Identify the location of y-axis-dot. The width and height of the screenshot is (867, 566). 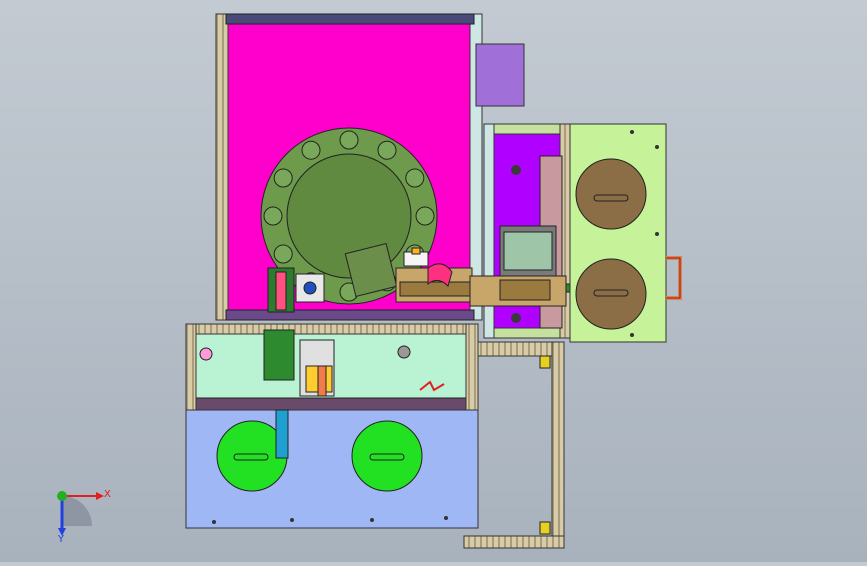
(62, 496).